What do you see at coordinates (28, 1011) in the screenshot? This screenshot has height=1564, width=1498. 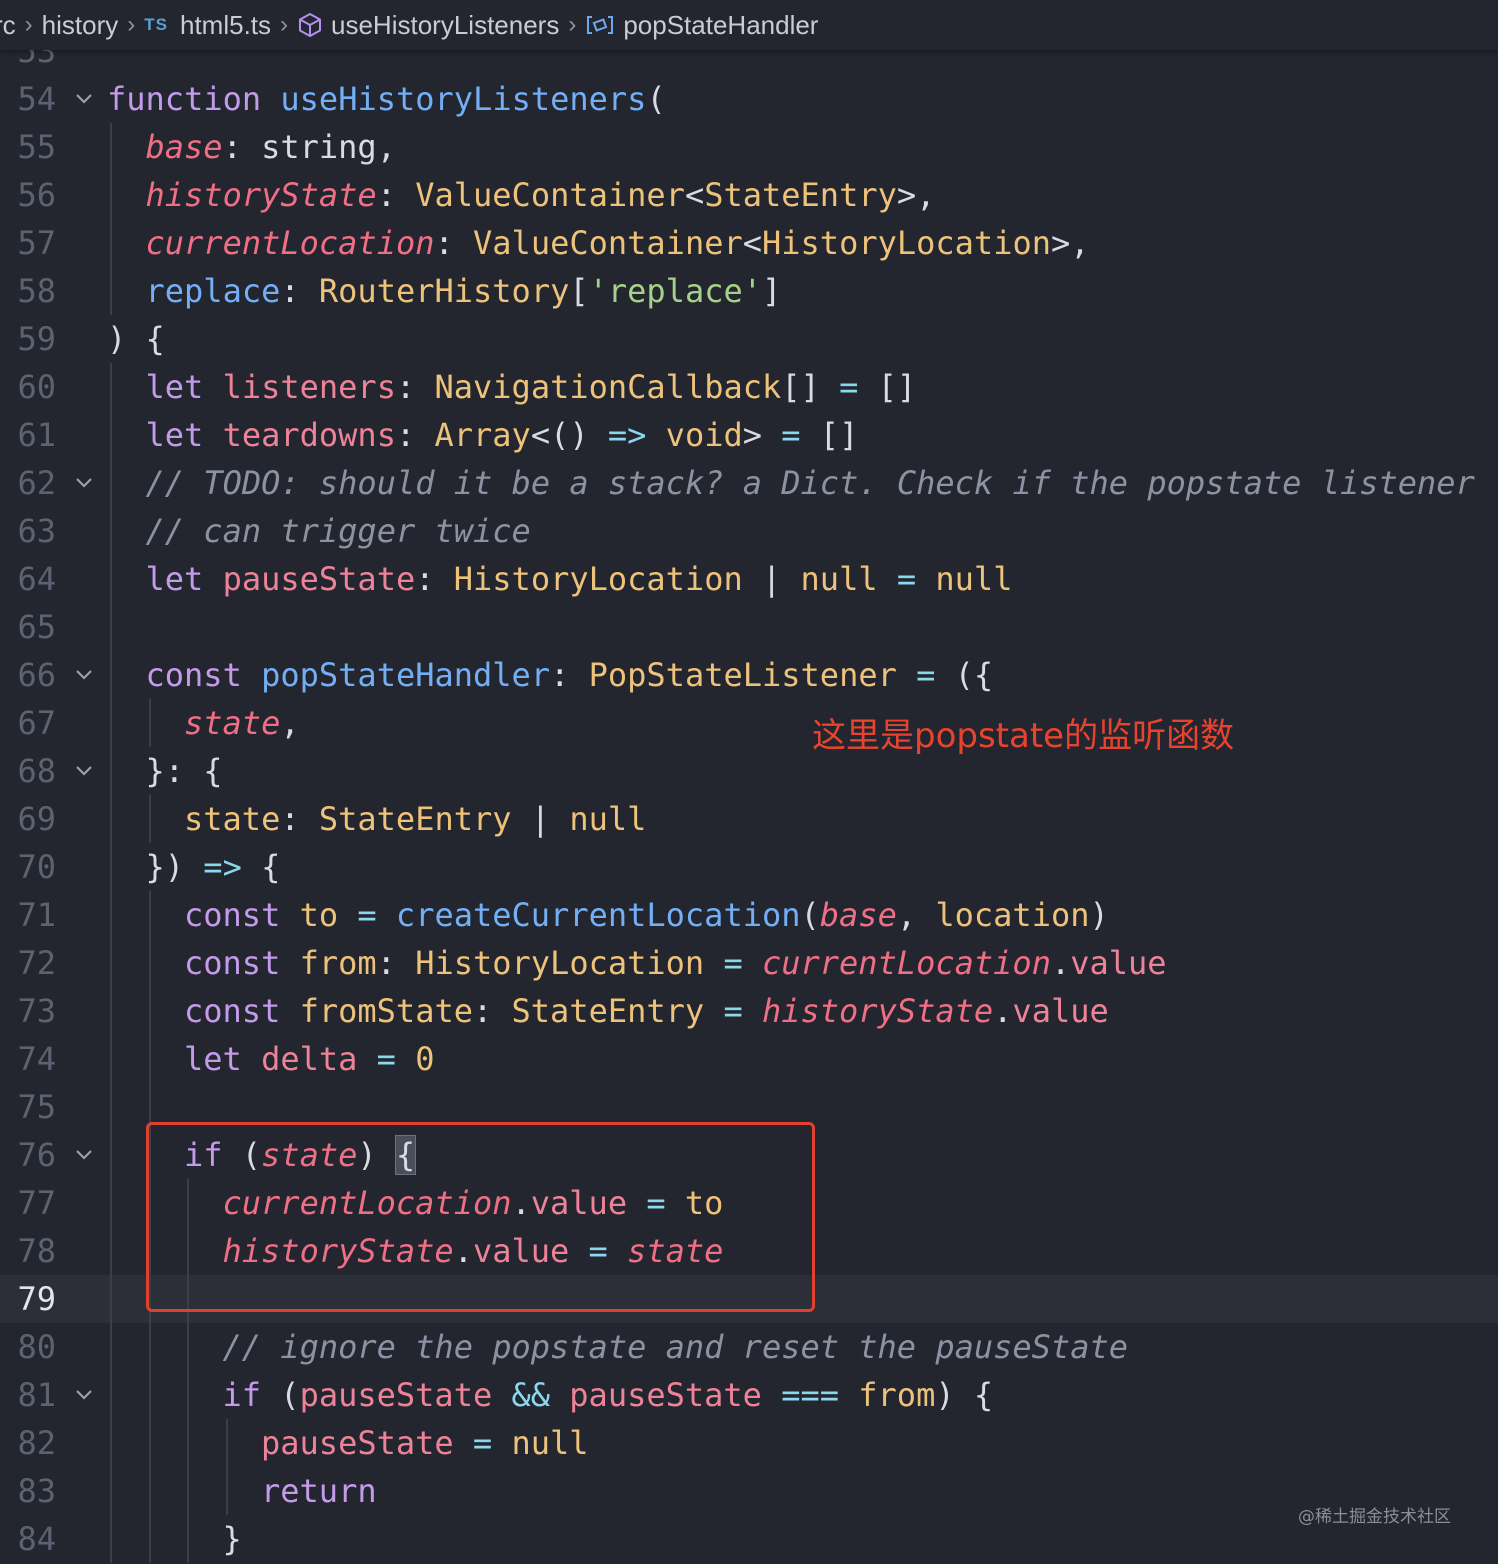 I see `line-number: 73` at bounding box center [28, 1011].